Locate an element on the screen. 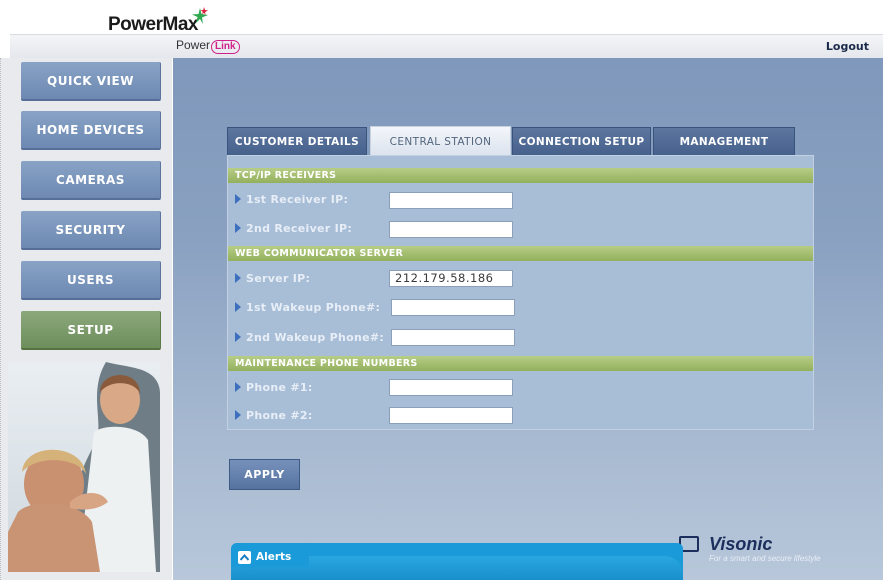  first-receiver-ip-field is located at coordinates (451, 200).